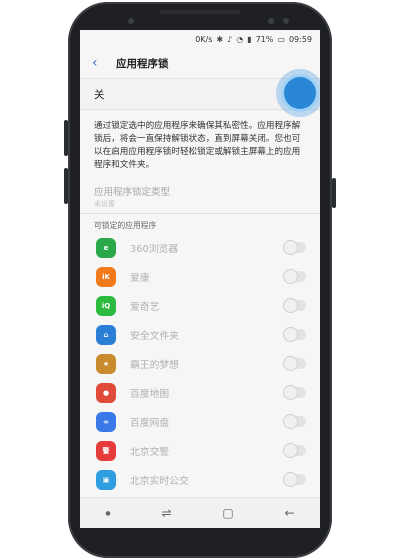  Describe the element at coordinates (142, 63) in the screenshot. I see `page-title: 应用程序锁` at that location.